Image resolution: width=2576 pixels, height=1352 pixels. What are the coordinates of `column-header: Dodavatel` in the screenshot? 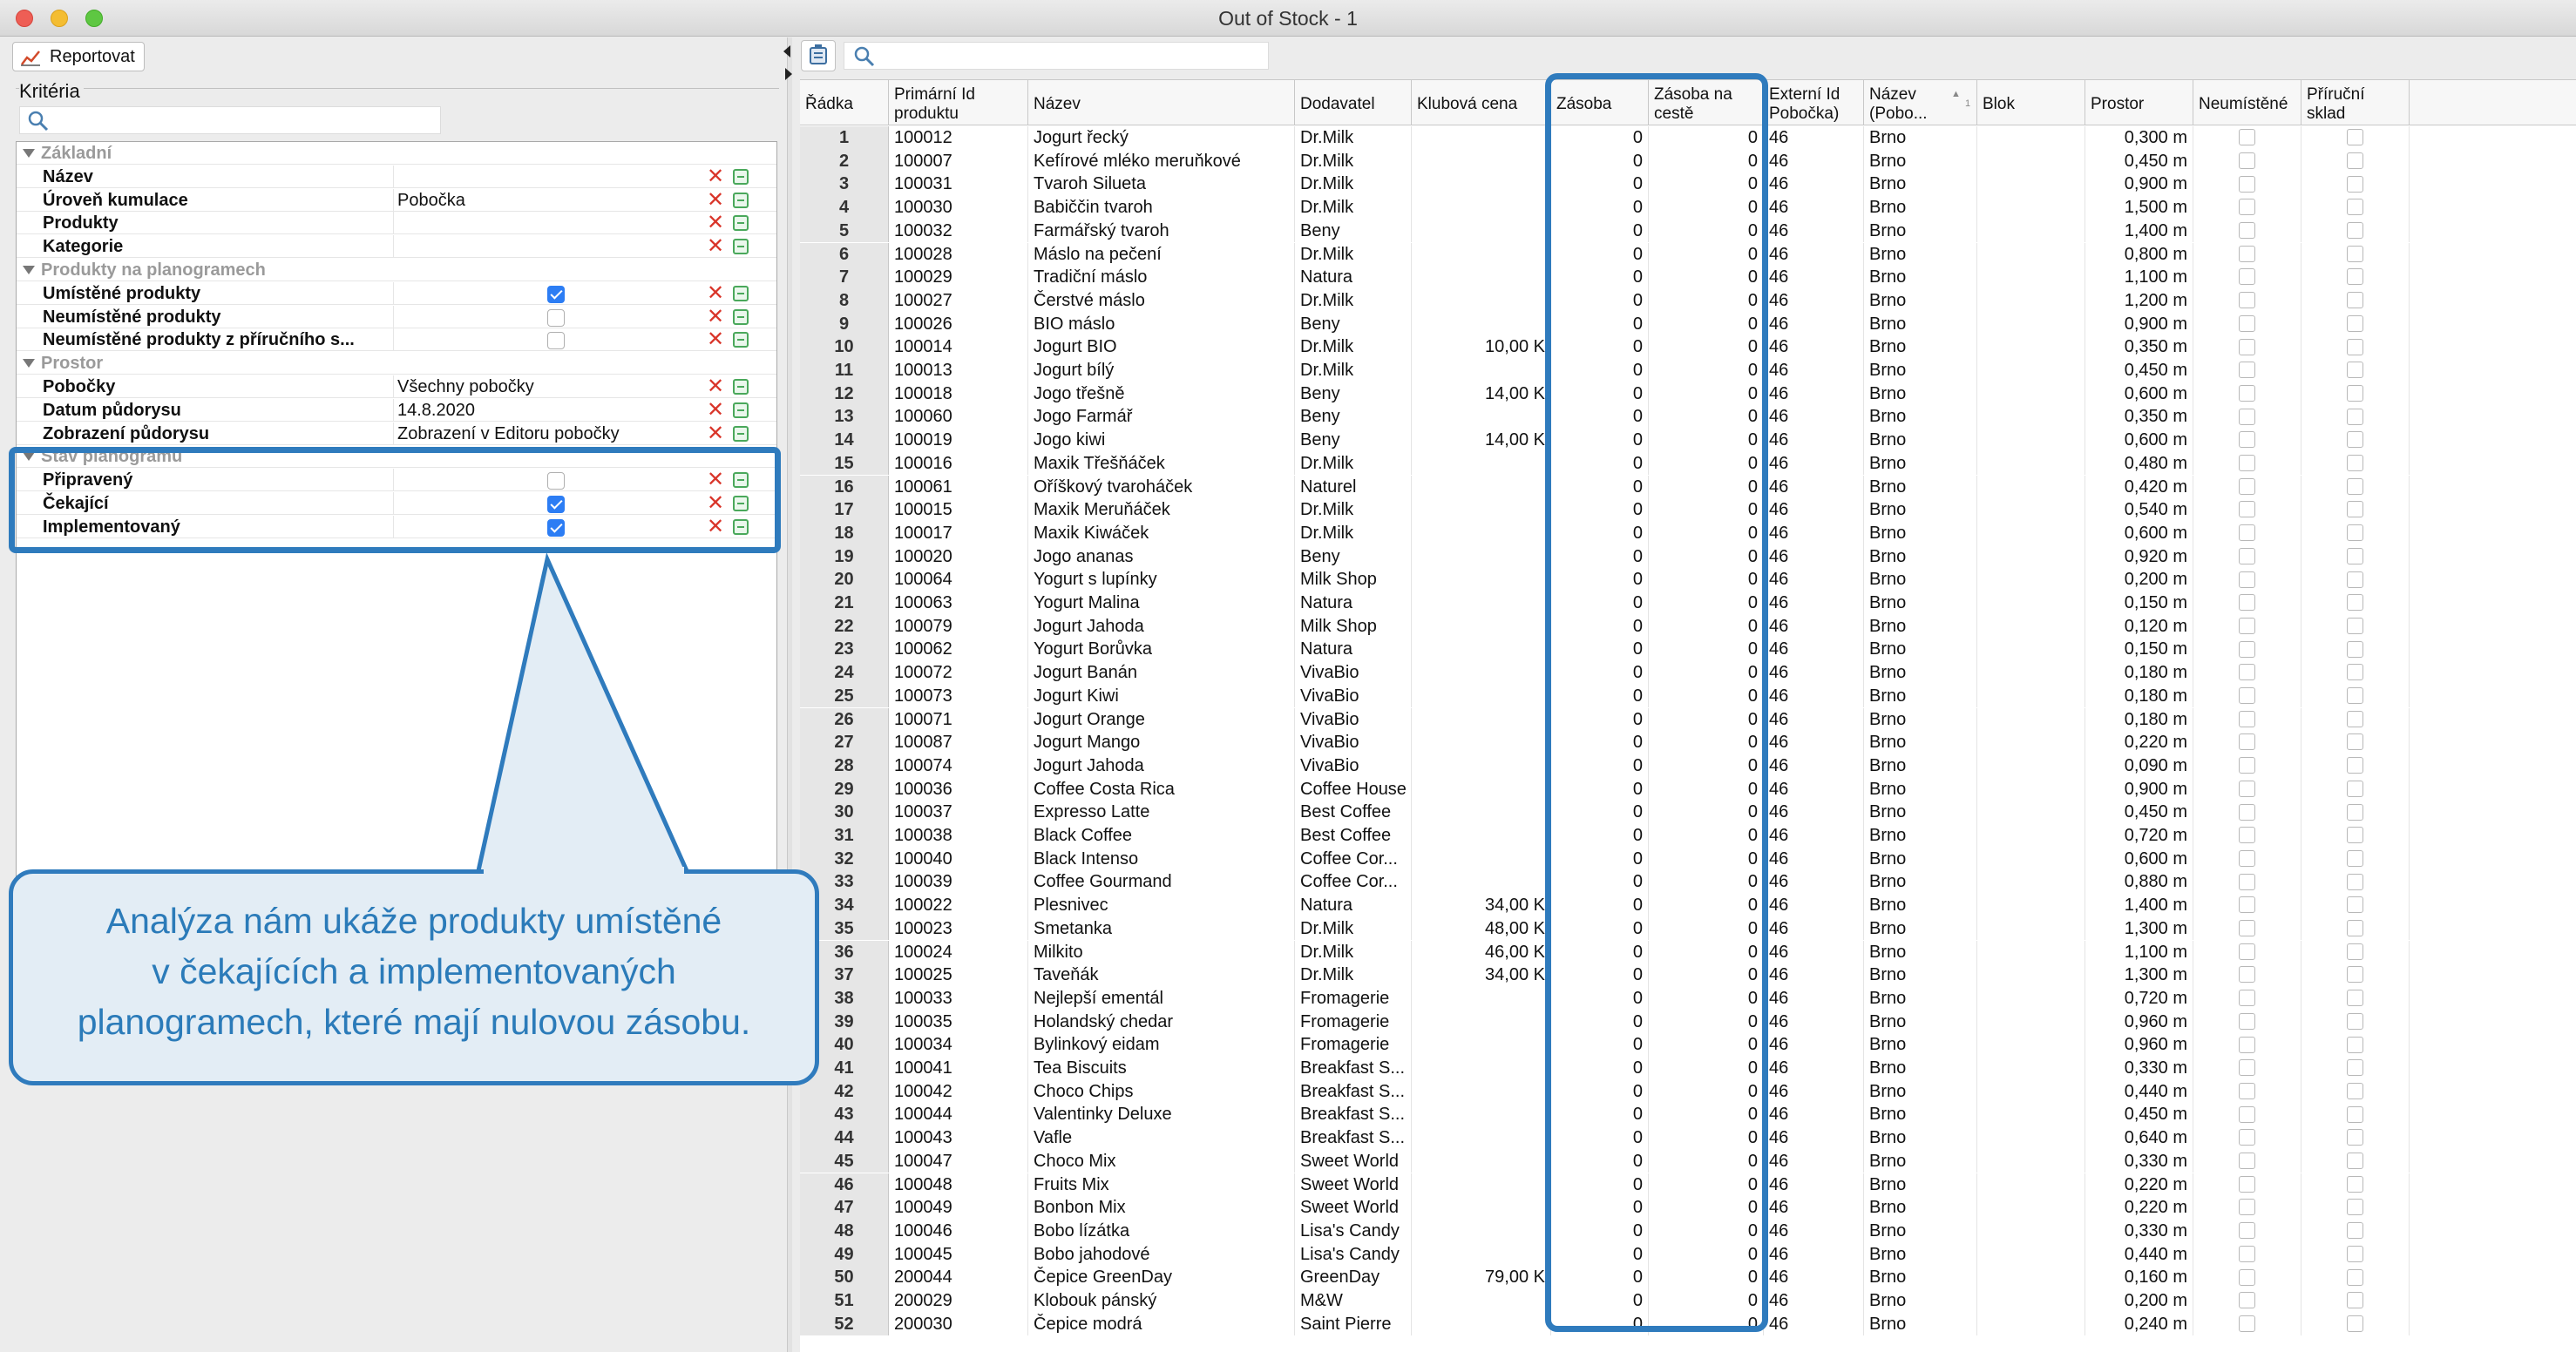 It's located at (1354, 103).